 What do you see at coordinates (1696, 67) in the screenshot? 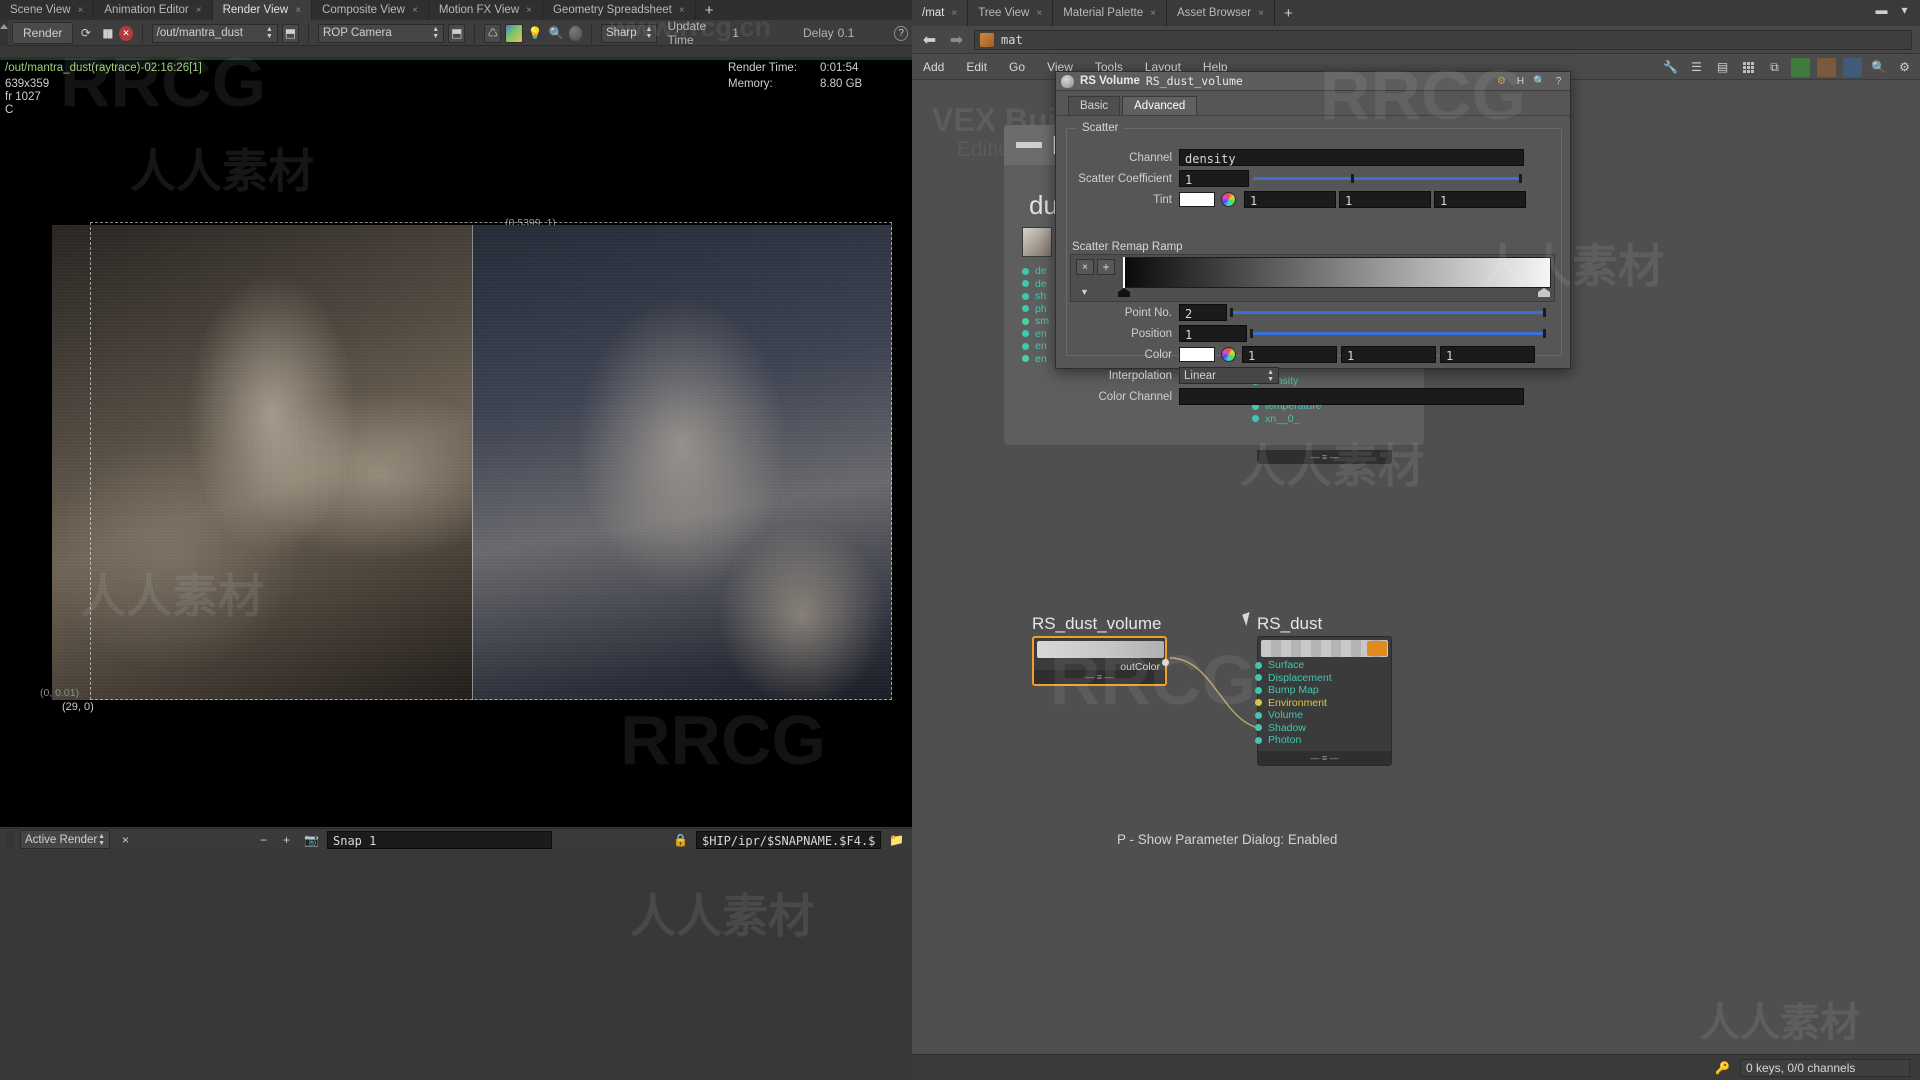
I see `list-icon: ☰` at bounding box center [1696, 67].